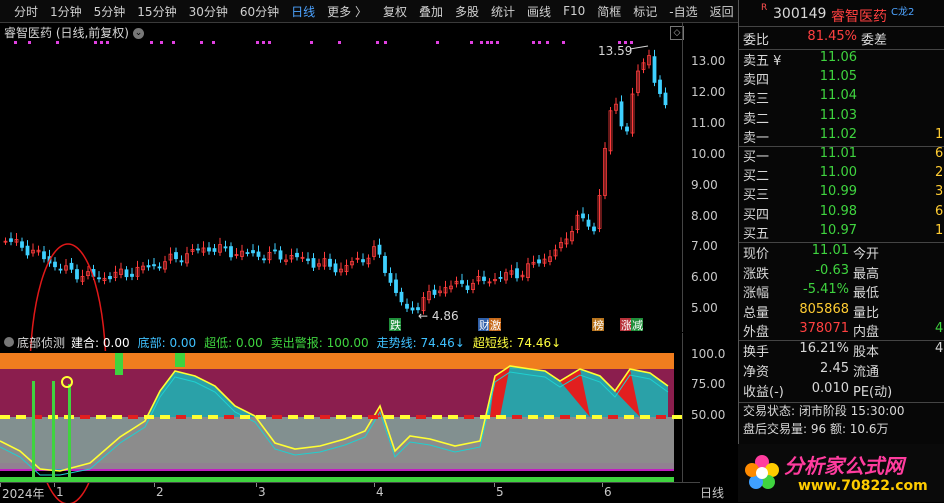 Image resolution: width=944 pixels, height=503 pixels. Describe the element at coordinates (645, 11) in the screenshot. I see `mark-button: 标记` at that location.